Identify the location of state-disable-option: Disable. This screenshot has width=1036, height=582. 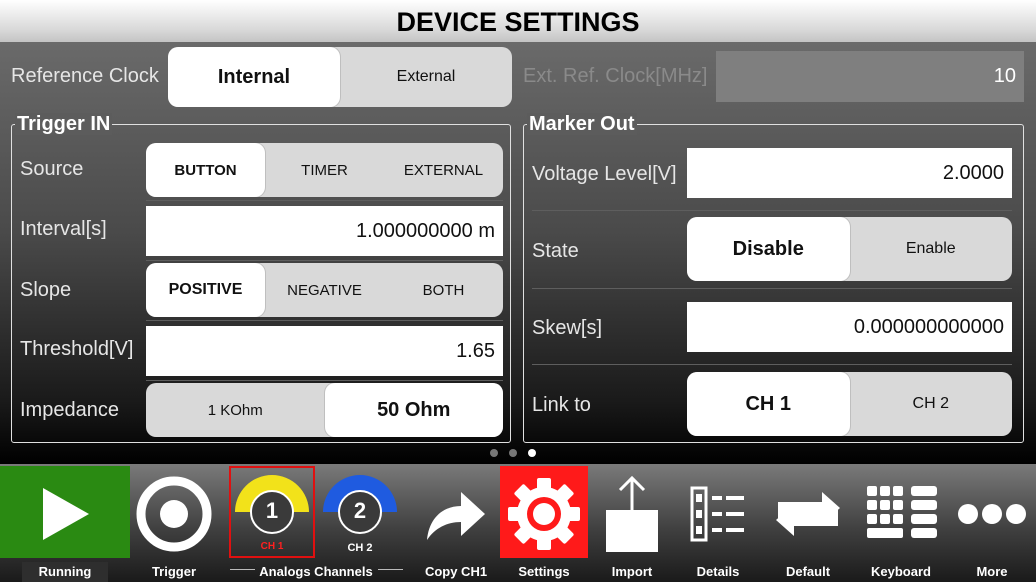
(768, 249).